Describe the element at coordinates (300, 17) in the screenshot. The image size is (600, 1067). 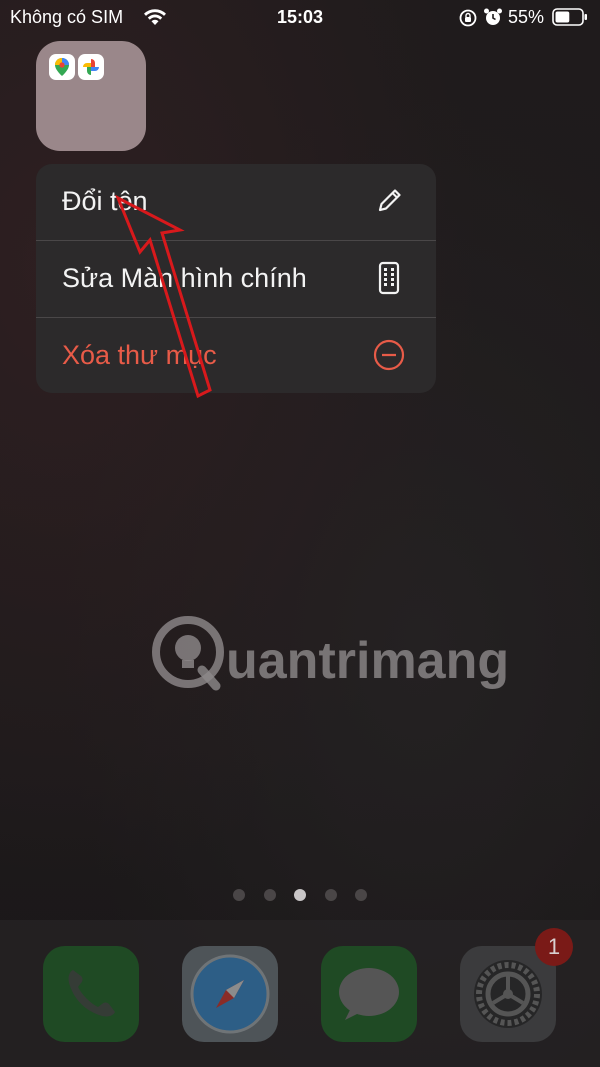
I see `status-bar: Không có SIM 15:03 55%` at that location.